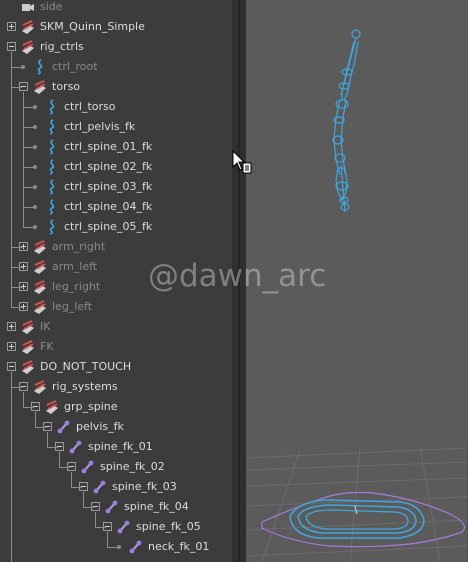 This screenshot has width=468, height=562. Describe the element at coordinates (120, 446) in the screenshot. I see `outliner-item-label: spine_fk_01` at that location.